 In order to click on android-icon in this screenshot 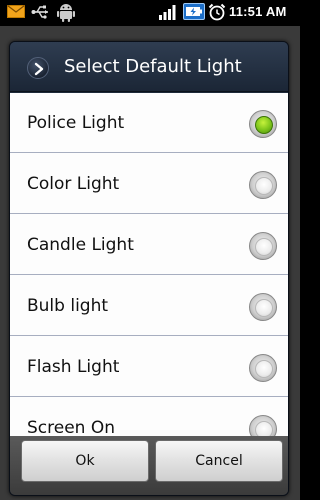, I will do `click(66, 13)`.